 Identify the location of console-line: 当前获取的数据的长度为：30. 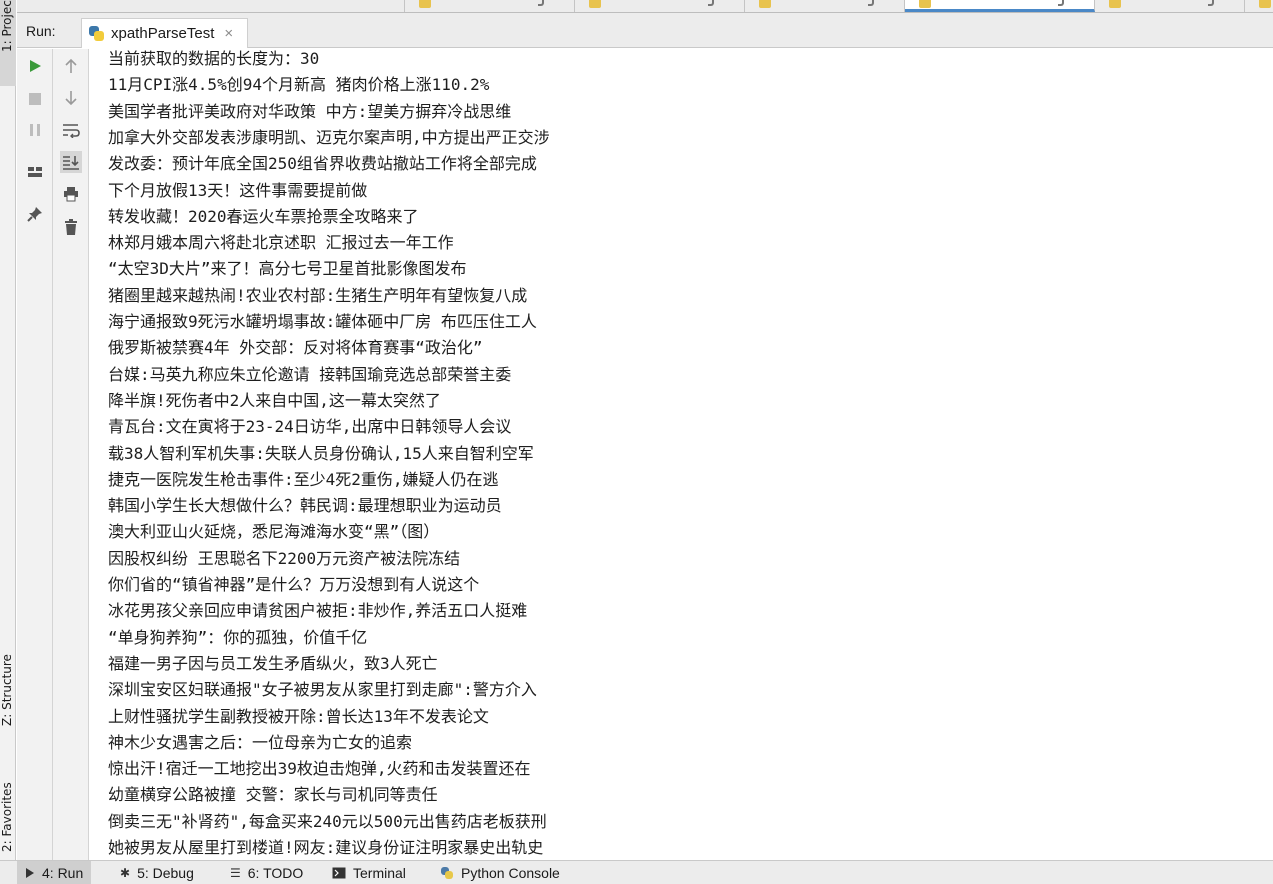
(214, 58).